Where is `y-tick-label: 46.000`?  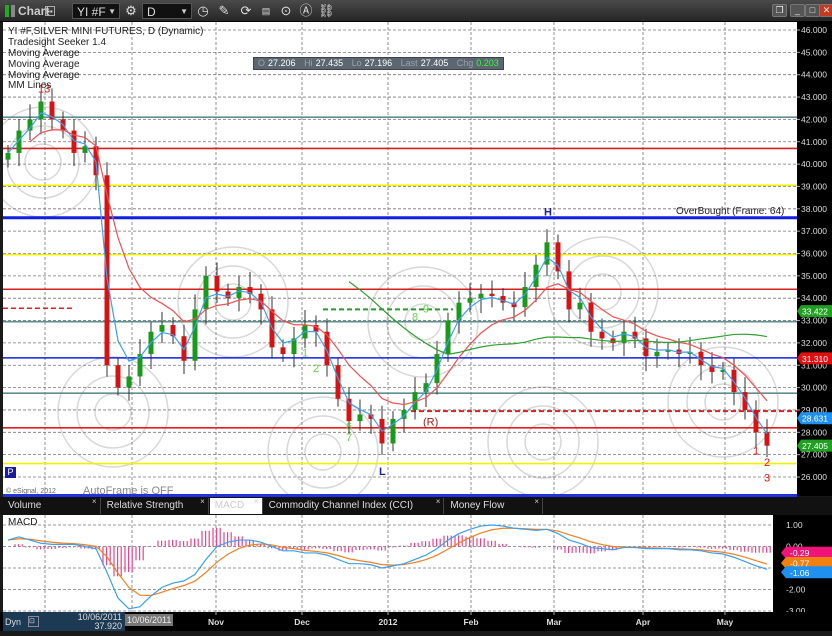 y-tick-label: 46.000 is located at coordinates (814, 30).